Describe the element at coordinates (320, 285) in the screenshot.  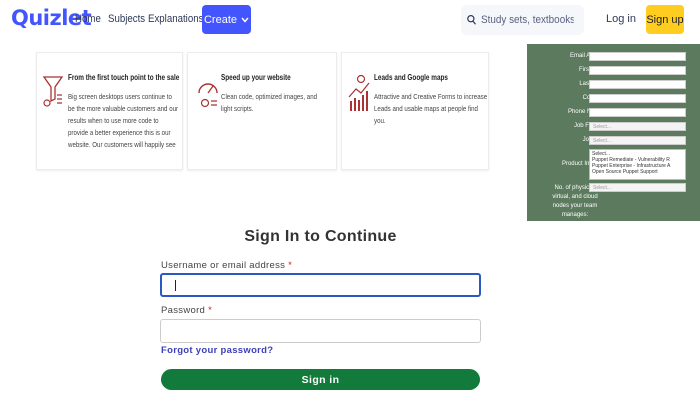
I see `username-field` at that location.